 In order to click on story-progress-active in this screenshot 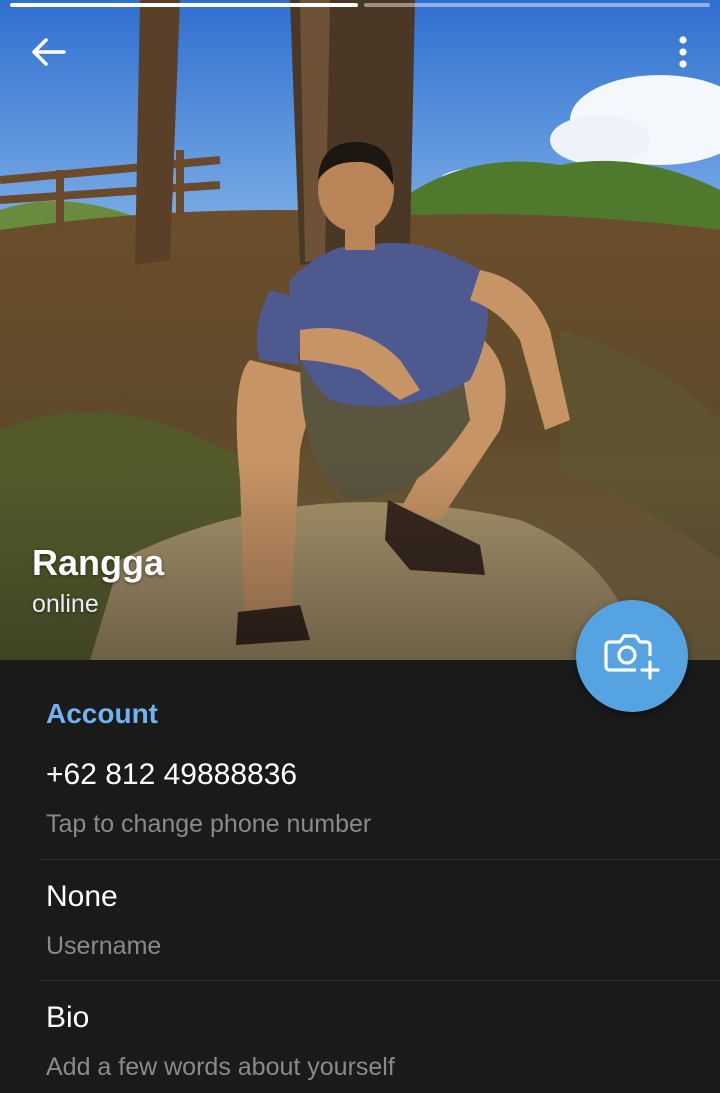, I will do `click(184, 5)`.